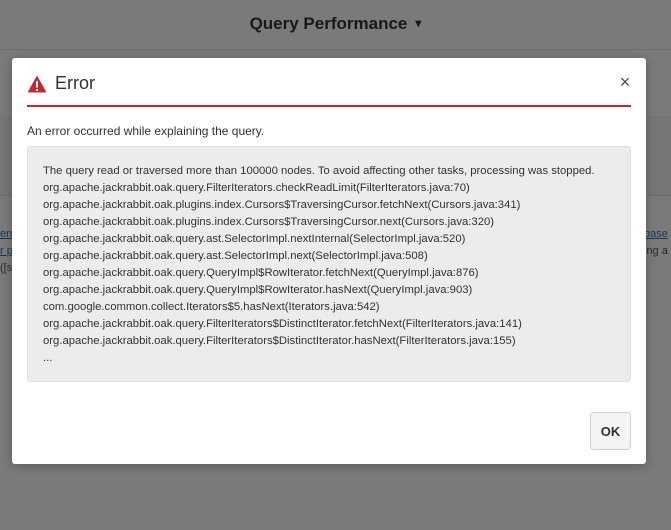 The image size is (671, 530). What do you see at coordinates (37, 84) in the screenshot?
I see `alert-triangle-icon` at bounding box center [37, 84].